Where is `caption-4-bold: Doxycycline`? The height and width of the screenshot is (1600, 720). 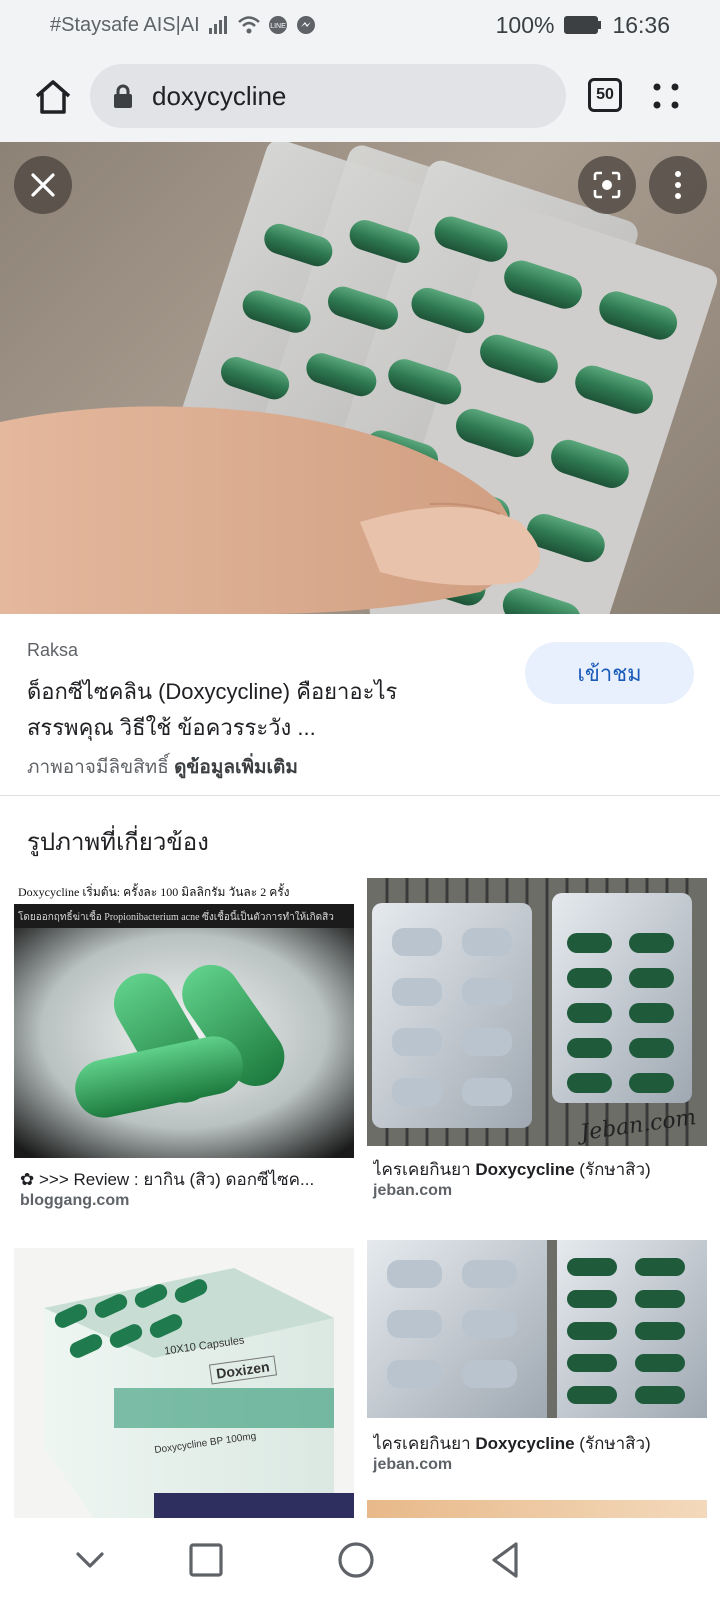
caption-4-bold: Doxycycline is located at coordinates (525, 1443).